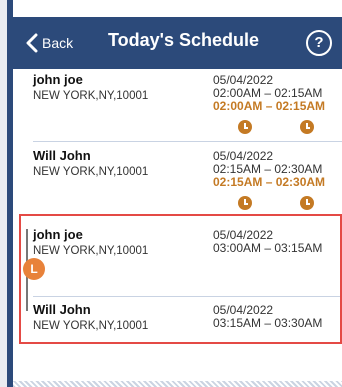 The image size is (342, 387). Describe the element at coordinates (269, 182) in the screenshot. I see `actual-time: 02:15AM – 02:30AM` at that location.